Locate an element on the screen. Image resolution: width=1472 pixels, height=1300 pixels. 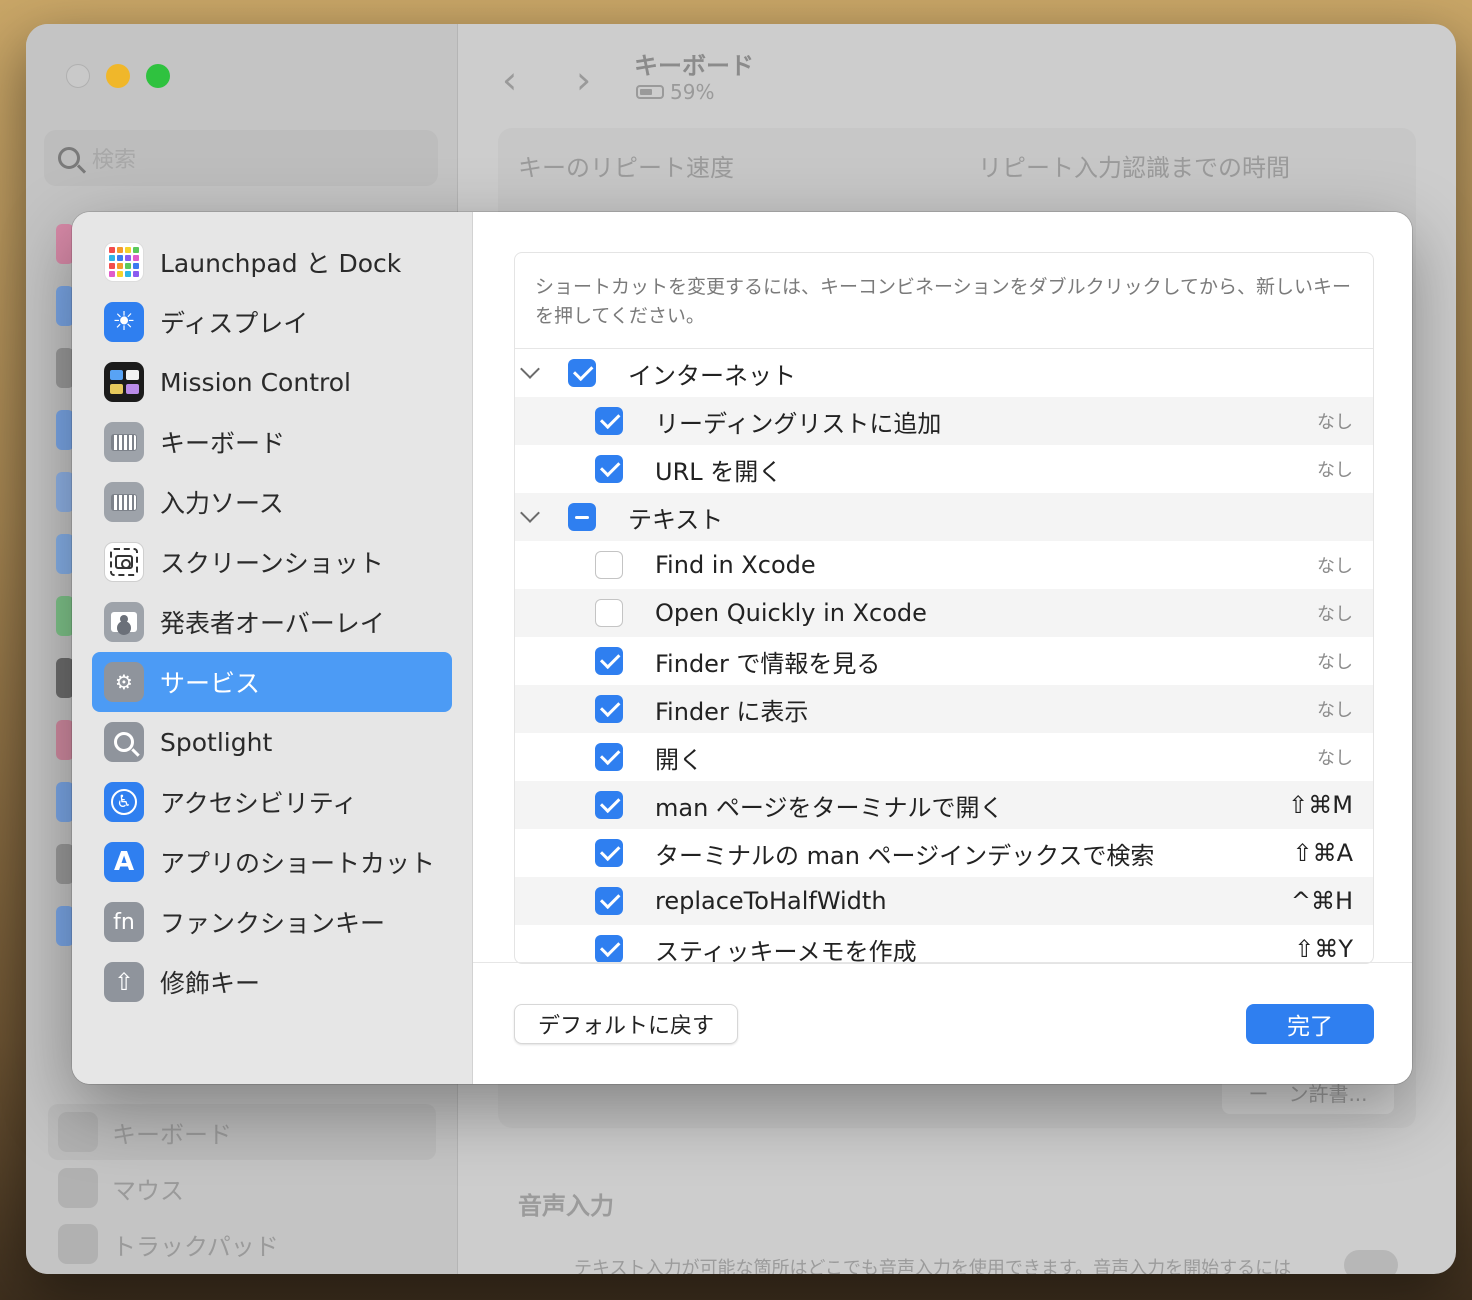
service-label: Find in Xcode is located at coordinates (735, 565).